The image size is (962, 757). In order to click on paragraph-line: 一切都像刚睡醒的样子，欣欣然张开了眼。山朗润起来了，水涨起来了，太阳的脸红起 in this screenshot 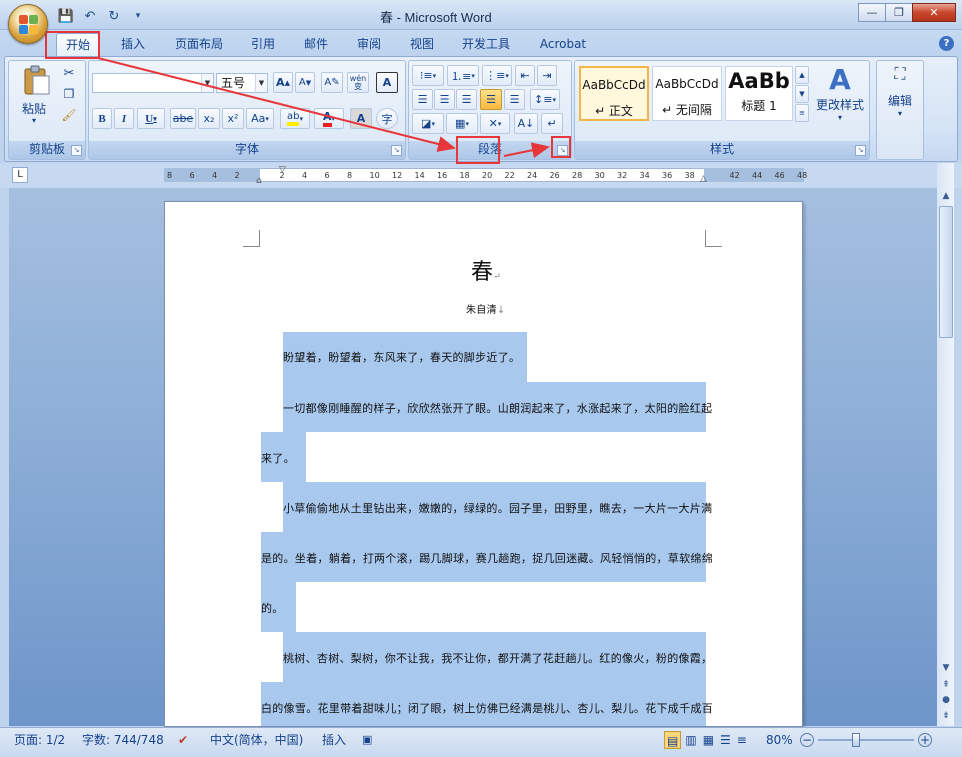, I will do `click(498, 408)`.